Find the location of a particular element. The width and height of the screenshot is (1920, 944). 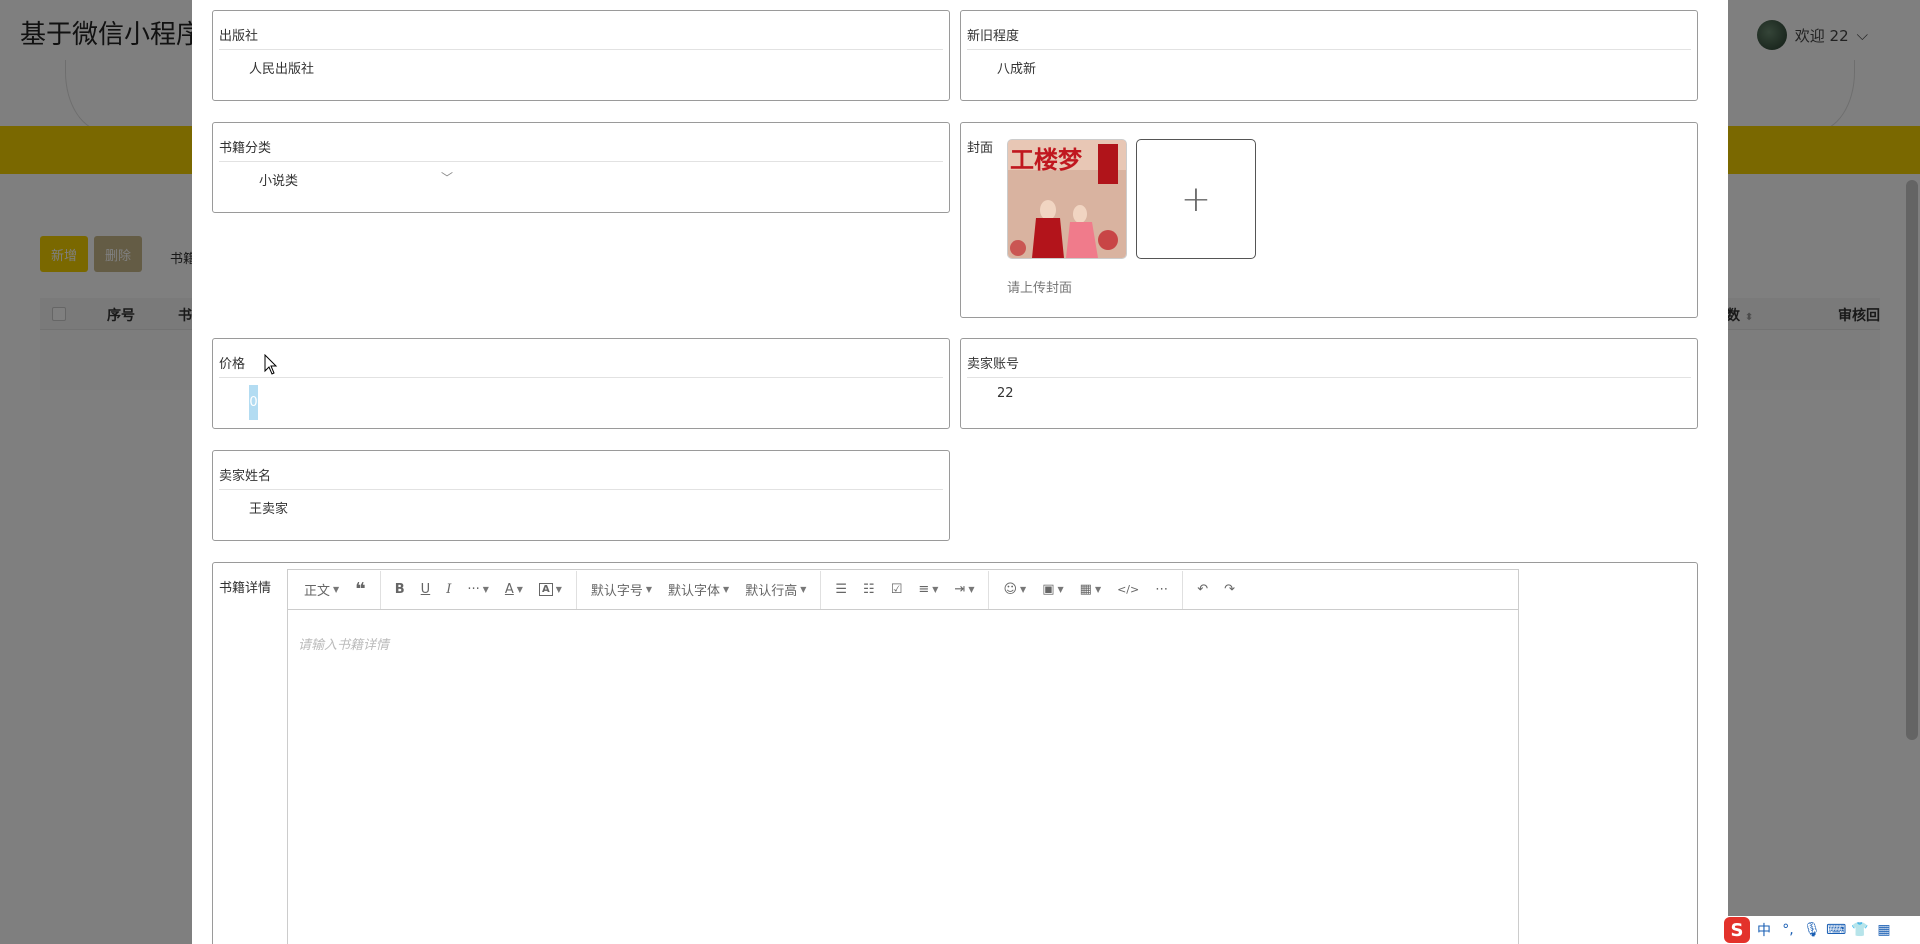

align-menu: ≡ ▼ is located at coordinates (928, 590).